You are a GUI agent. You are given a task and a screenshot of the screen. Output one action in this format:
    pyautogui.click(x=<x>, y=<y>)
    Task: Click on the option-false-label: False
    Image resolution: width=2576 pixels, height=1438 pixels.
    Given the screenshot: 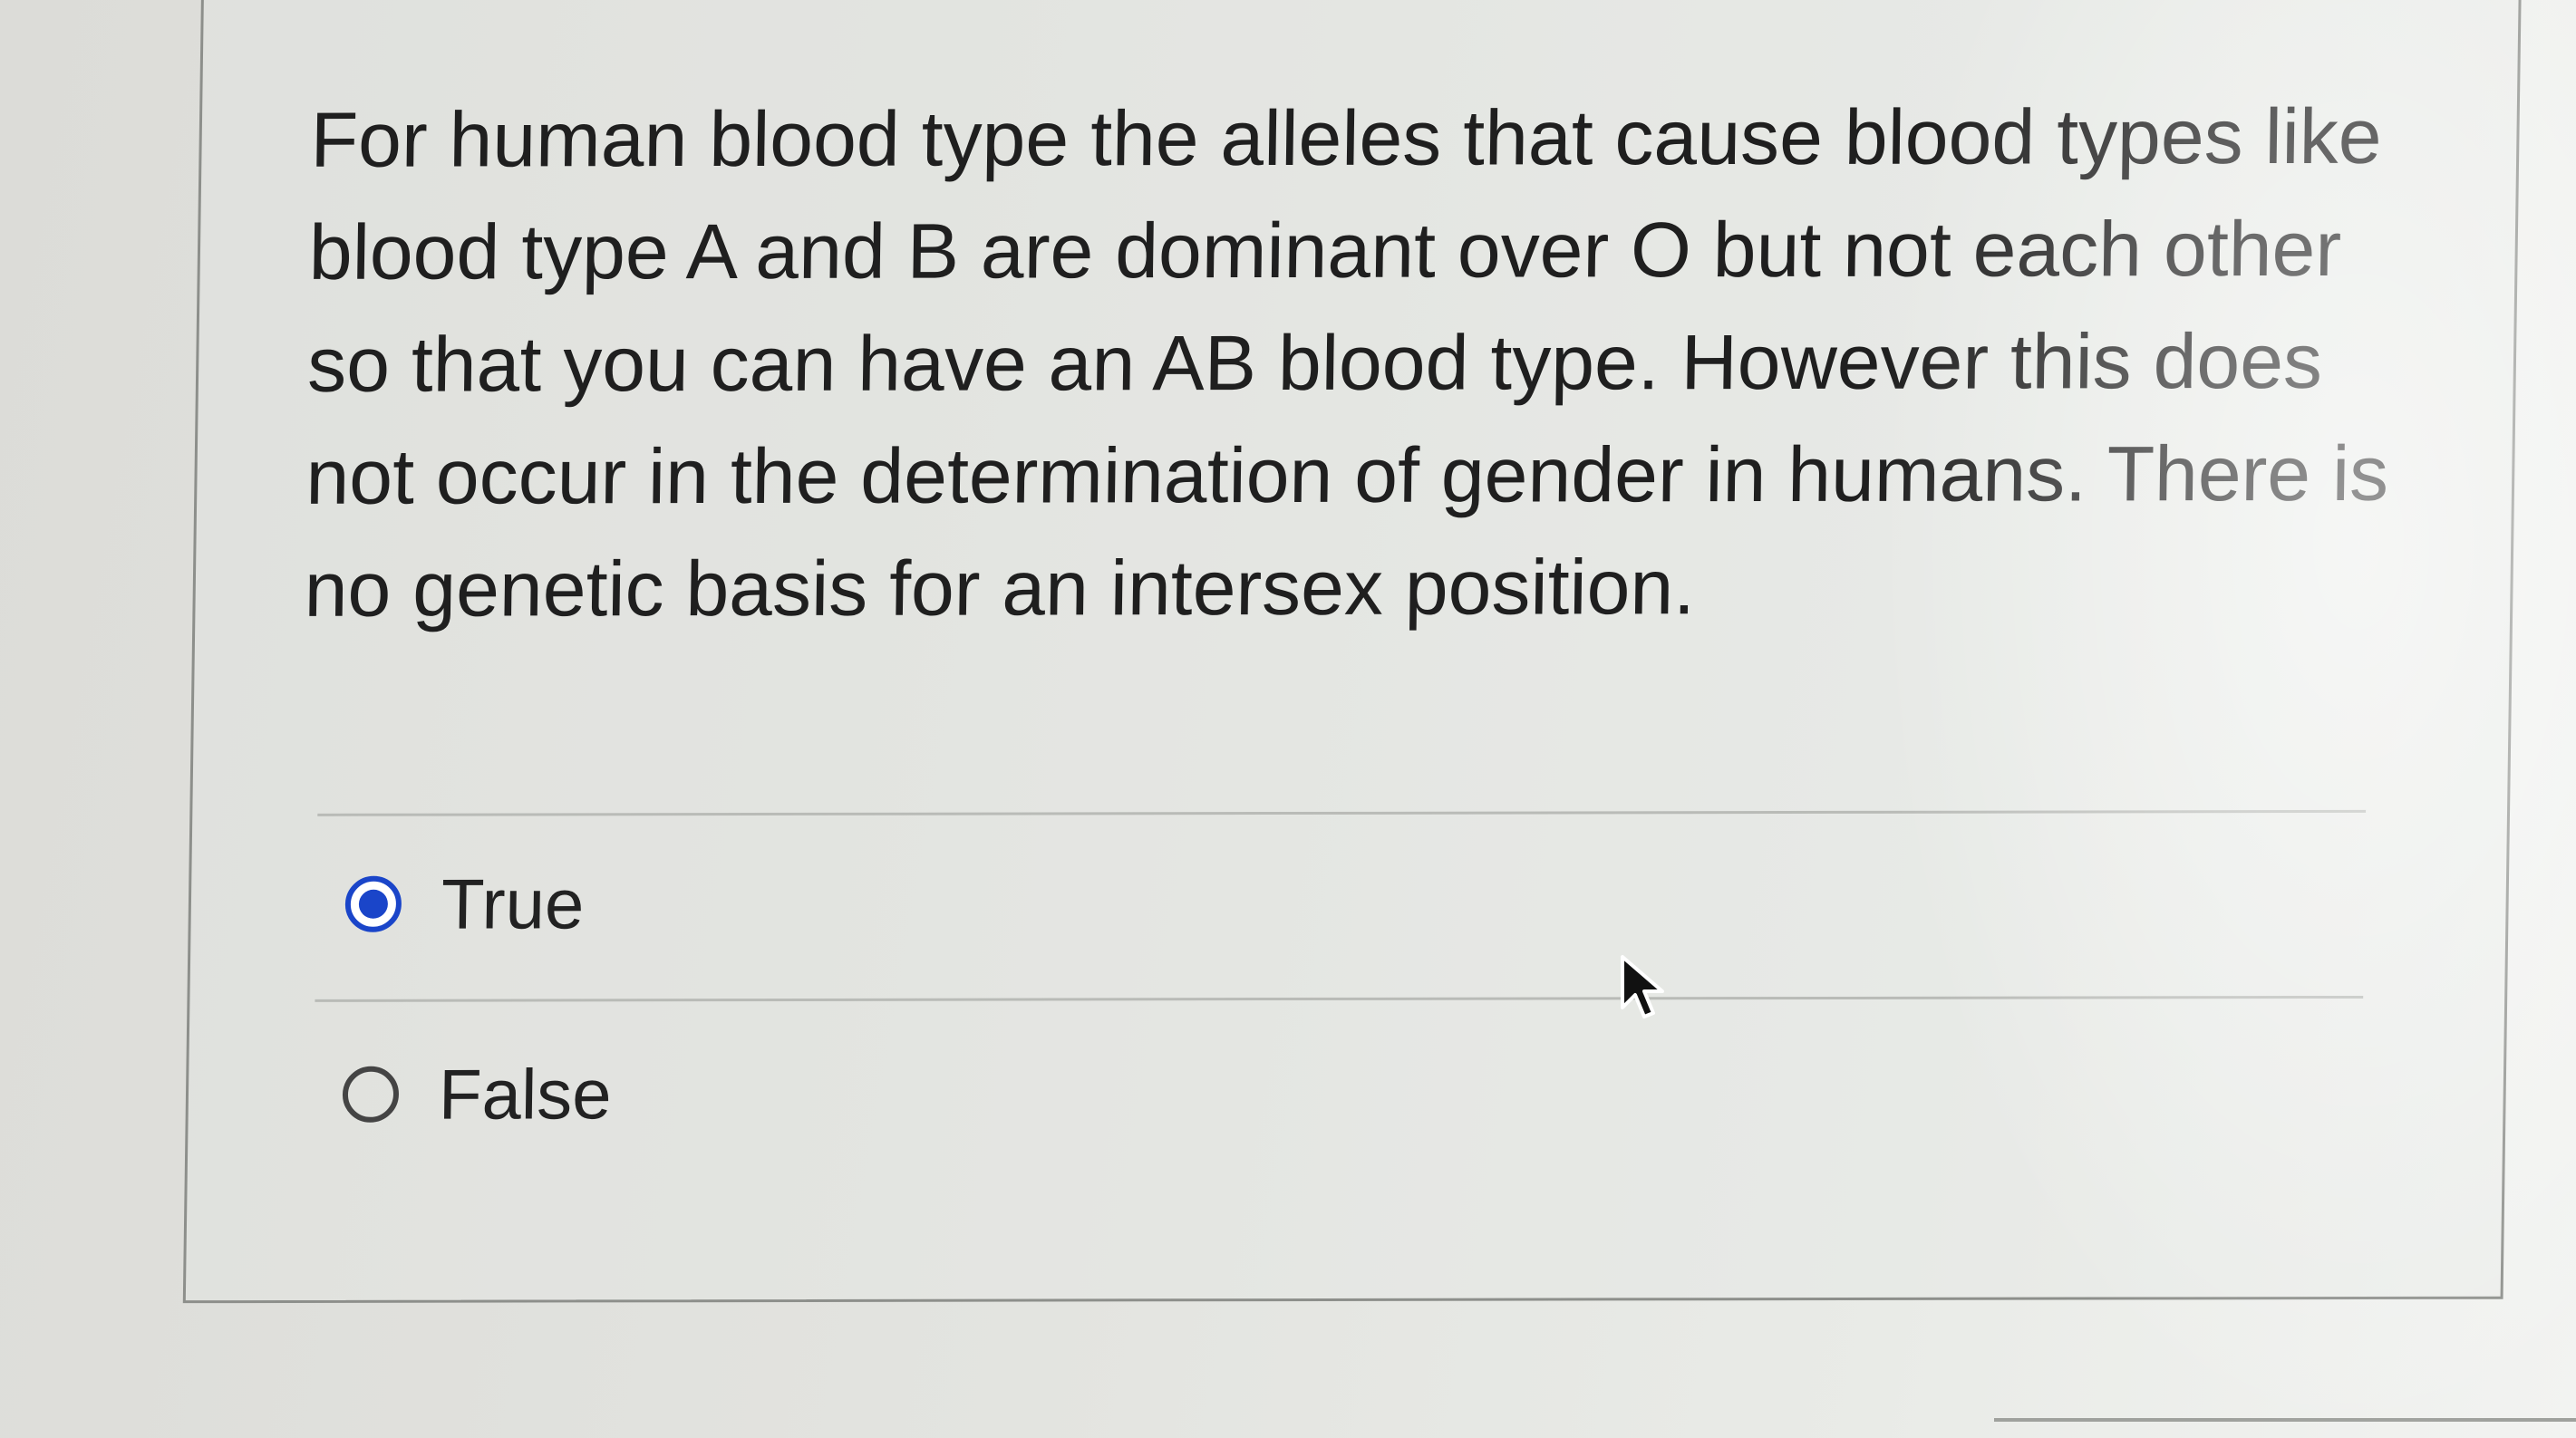 What is the action you would take?
    pyautogui.click(x=525, y=1094)
    